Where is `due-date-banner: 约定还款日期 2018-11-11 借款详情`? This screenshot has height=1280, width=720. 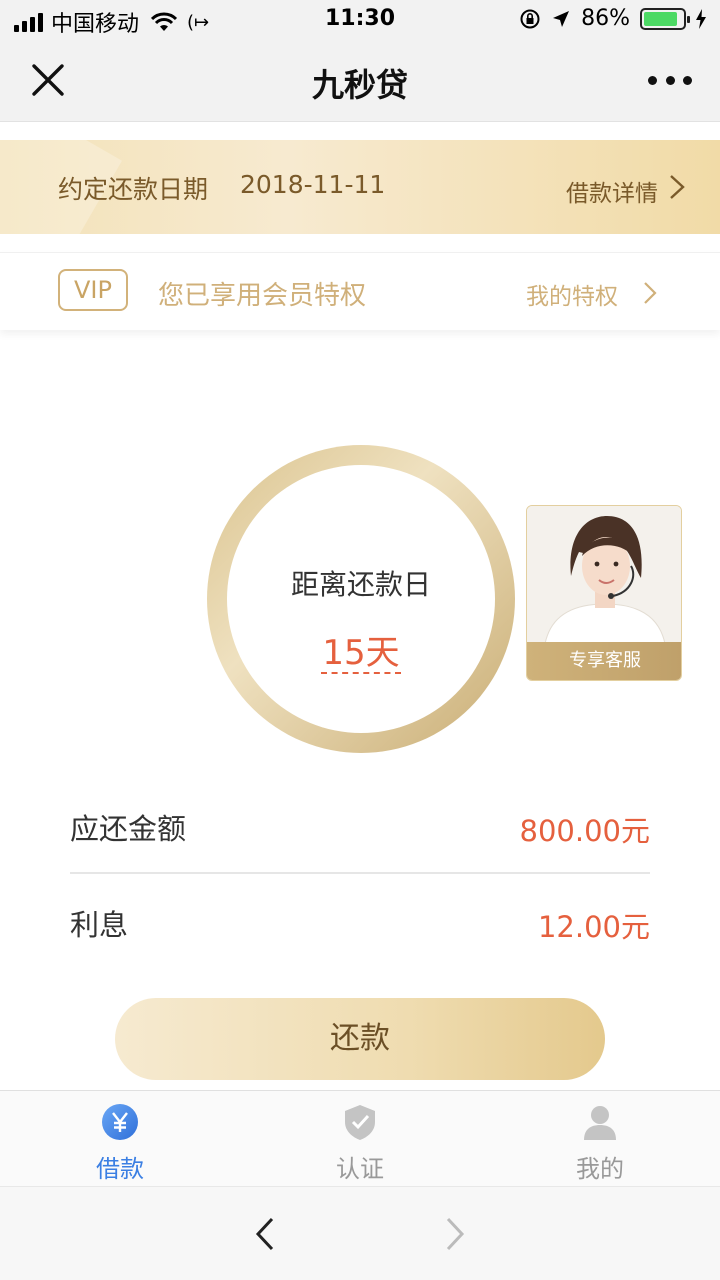 due-date-banner: 约定还款日期 2018-11-11 借款详情 is located at coordinates (360, 187).